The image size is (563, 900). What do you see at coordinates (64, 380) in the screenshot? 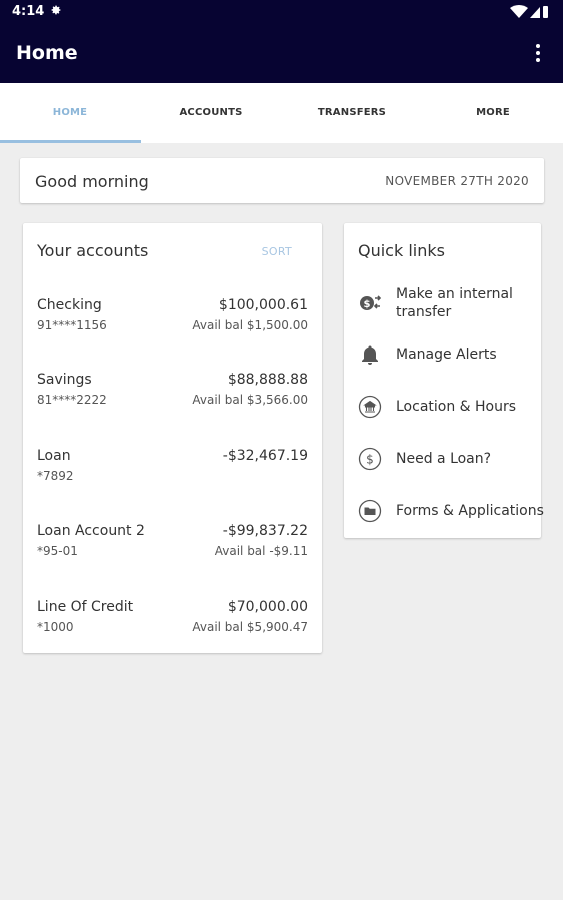
I see `account-name: Savings` at bounding box center [64, 380].